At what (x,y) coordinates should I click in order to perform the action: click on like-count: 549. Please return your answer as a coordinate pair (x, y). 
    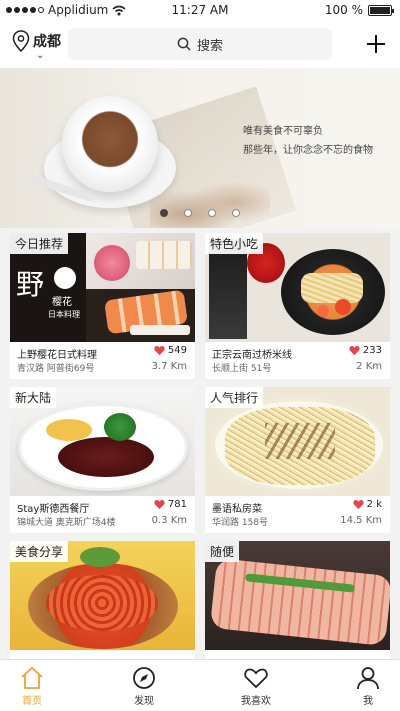
    Looking at the image, I should click on (170, 350).